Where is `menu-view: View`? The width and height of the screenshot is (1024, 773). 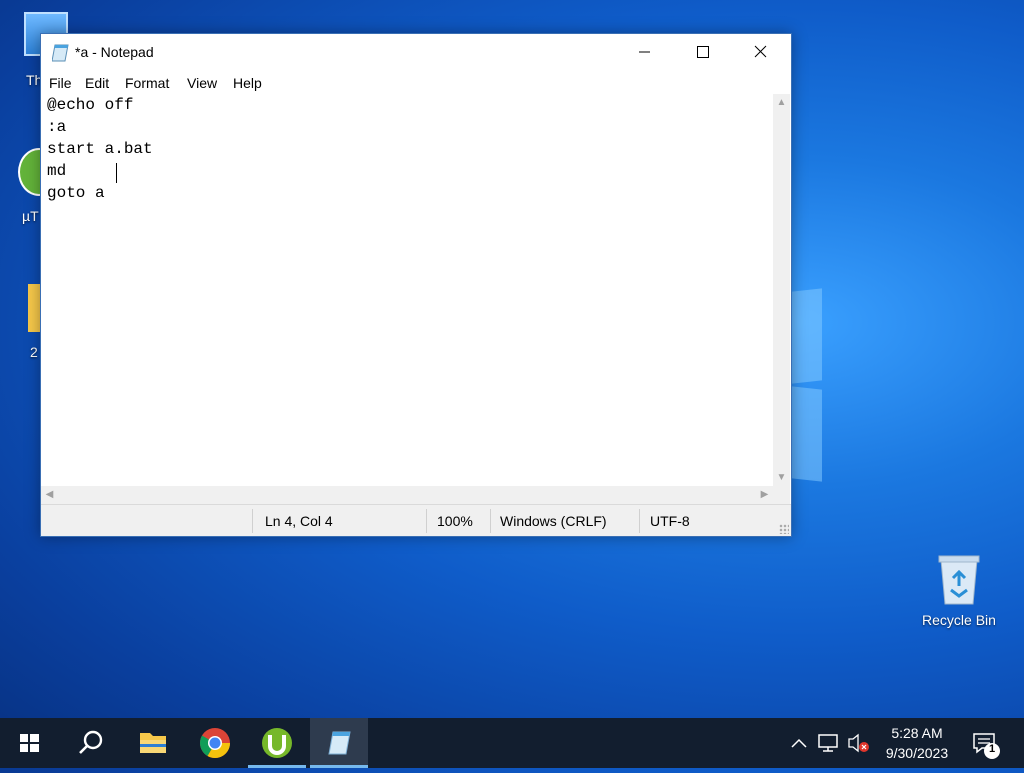
menu-view: View is located at coordinates (202, 83).